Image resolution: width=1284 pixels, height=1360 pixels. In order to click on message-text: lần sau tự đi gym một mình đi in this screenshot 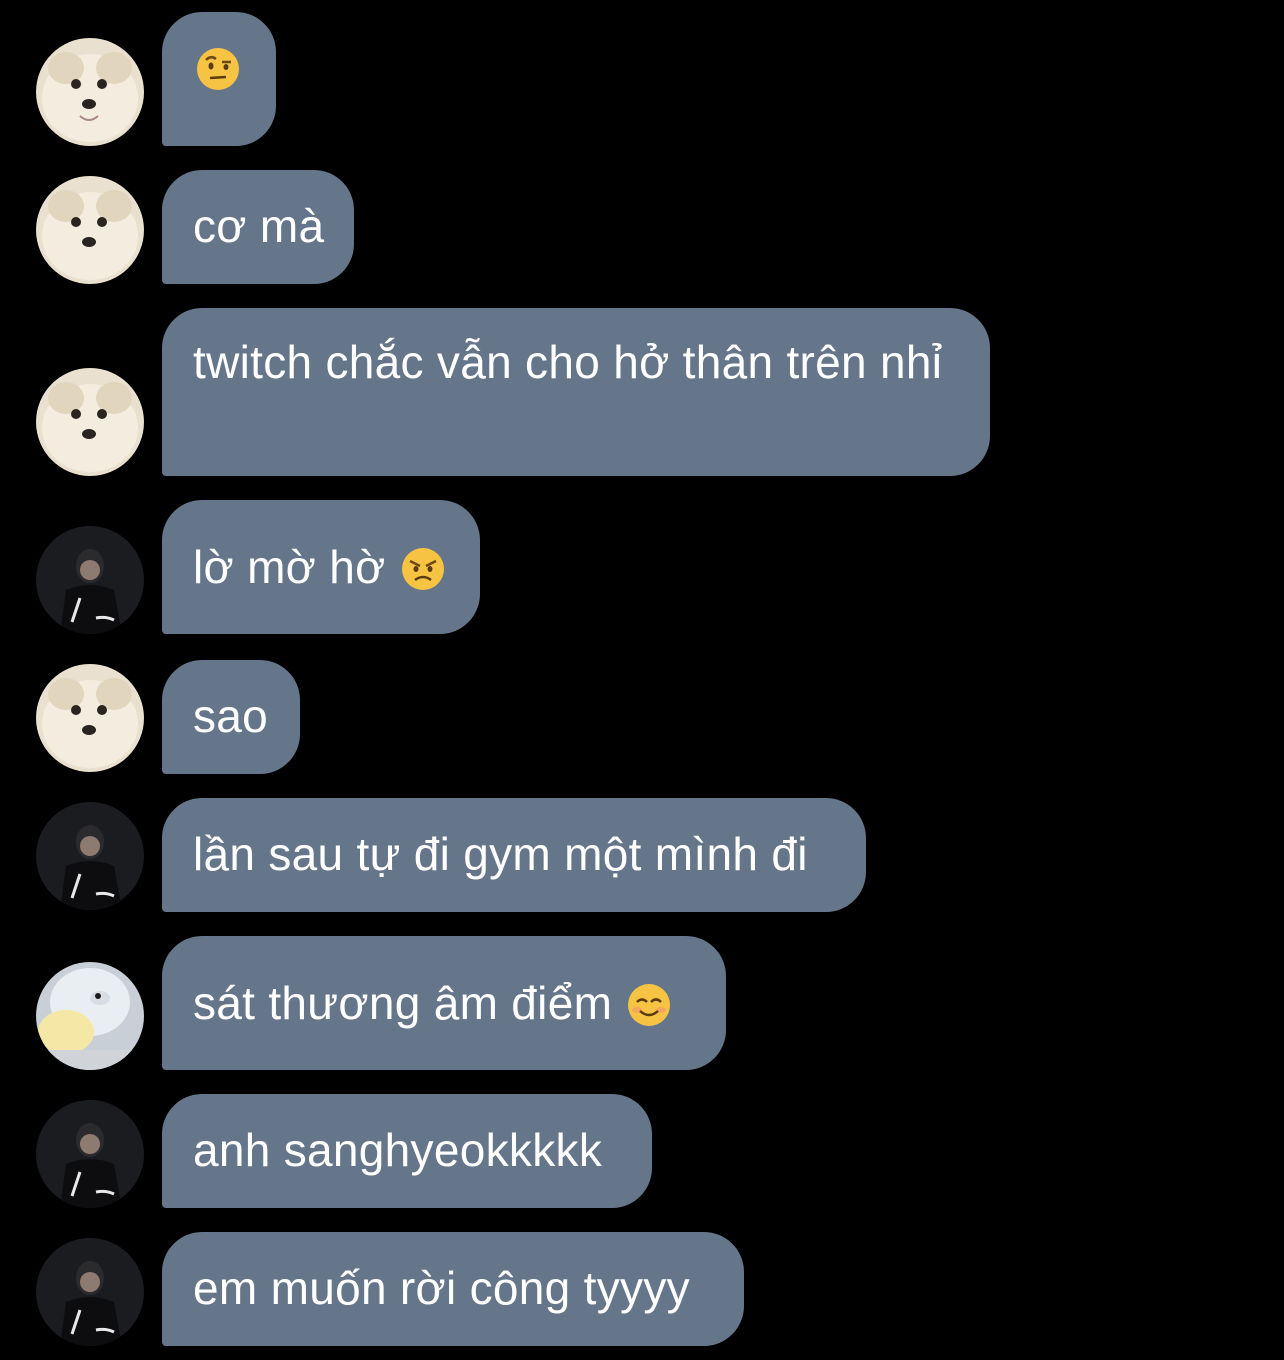, I will do `click(500, 854)`.